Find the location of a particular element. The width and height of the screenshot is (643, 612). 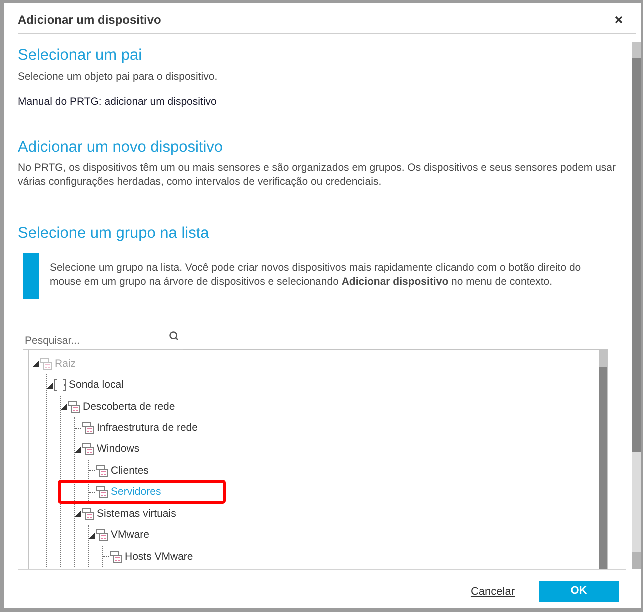

manual-link: Manual do PRTG: adicionar um dispositivo is located at coordinates (117, 102).